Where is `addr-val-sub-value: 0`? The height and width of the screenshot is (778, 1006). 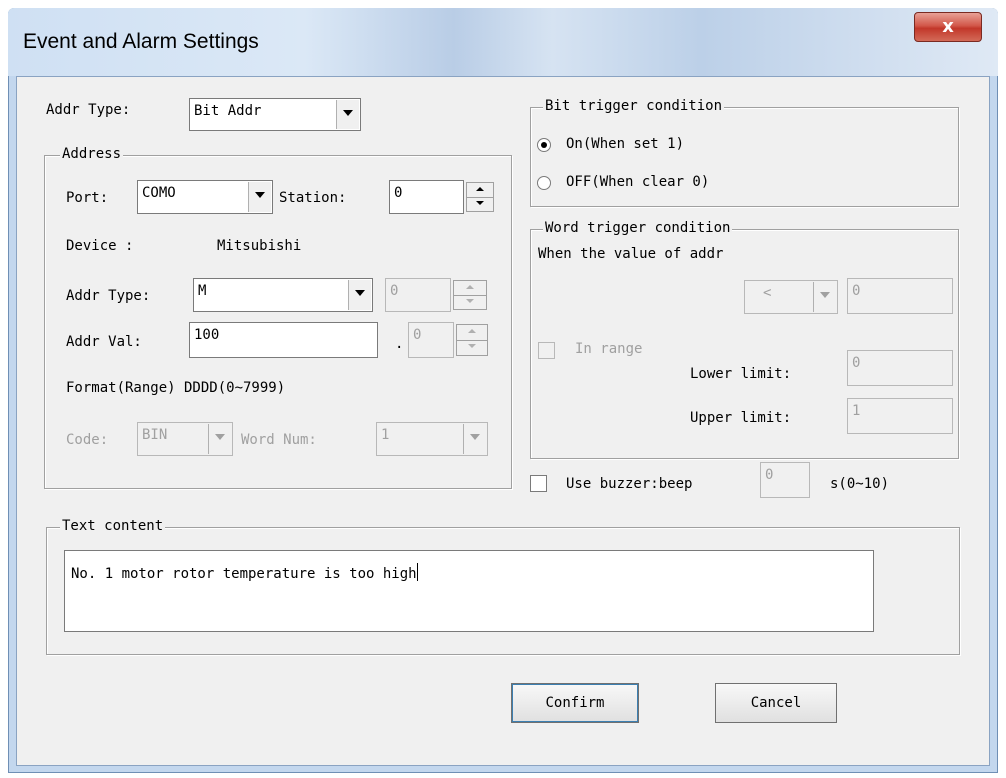 addr-val-sub-value: 0 is located at coordinates (417, 335).